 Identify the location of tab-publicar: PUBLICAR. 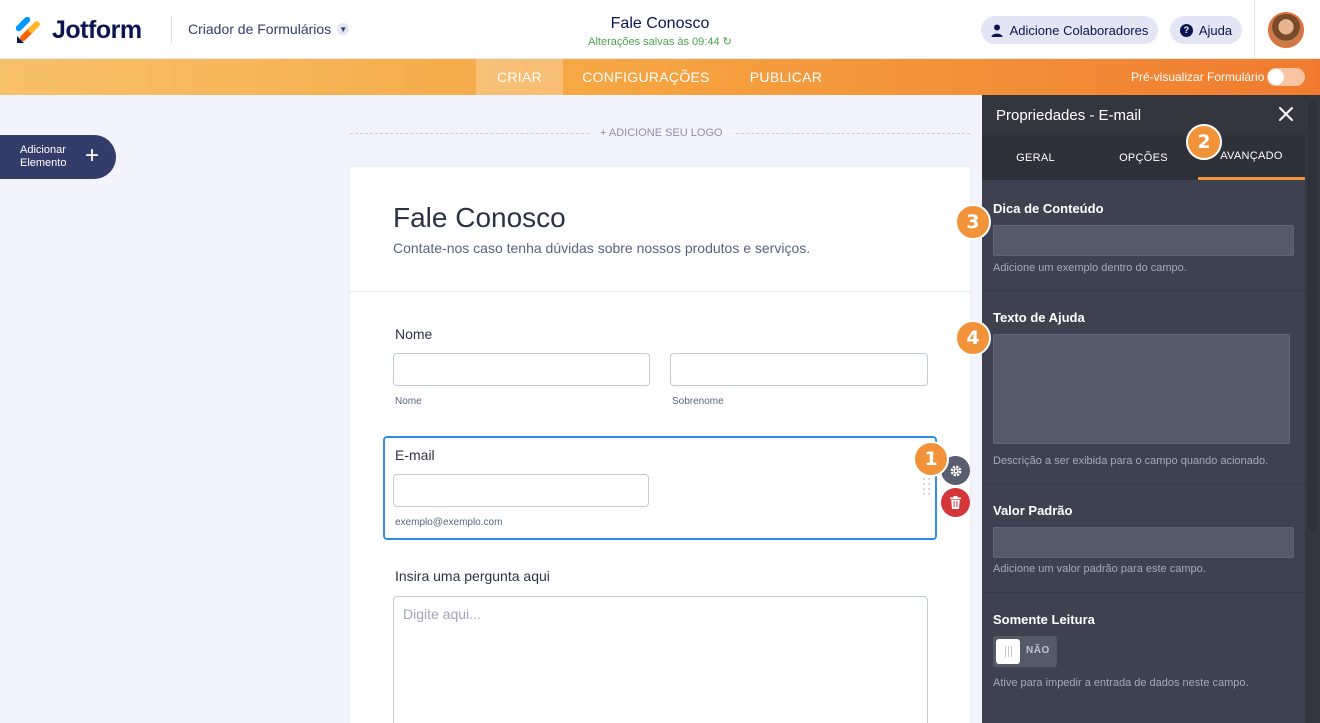
(786, 77).